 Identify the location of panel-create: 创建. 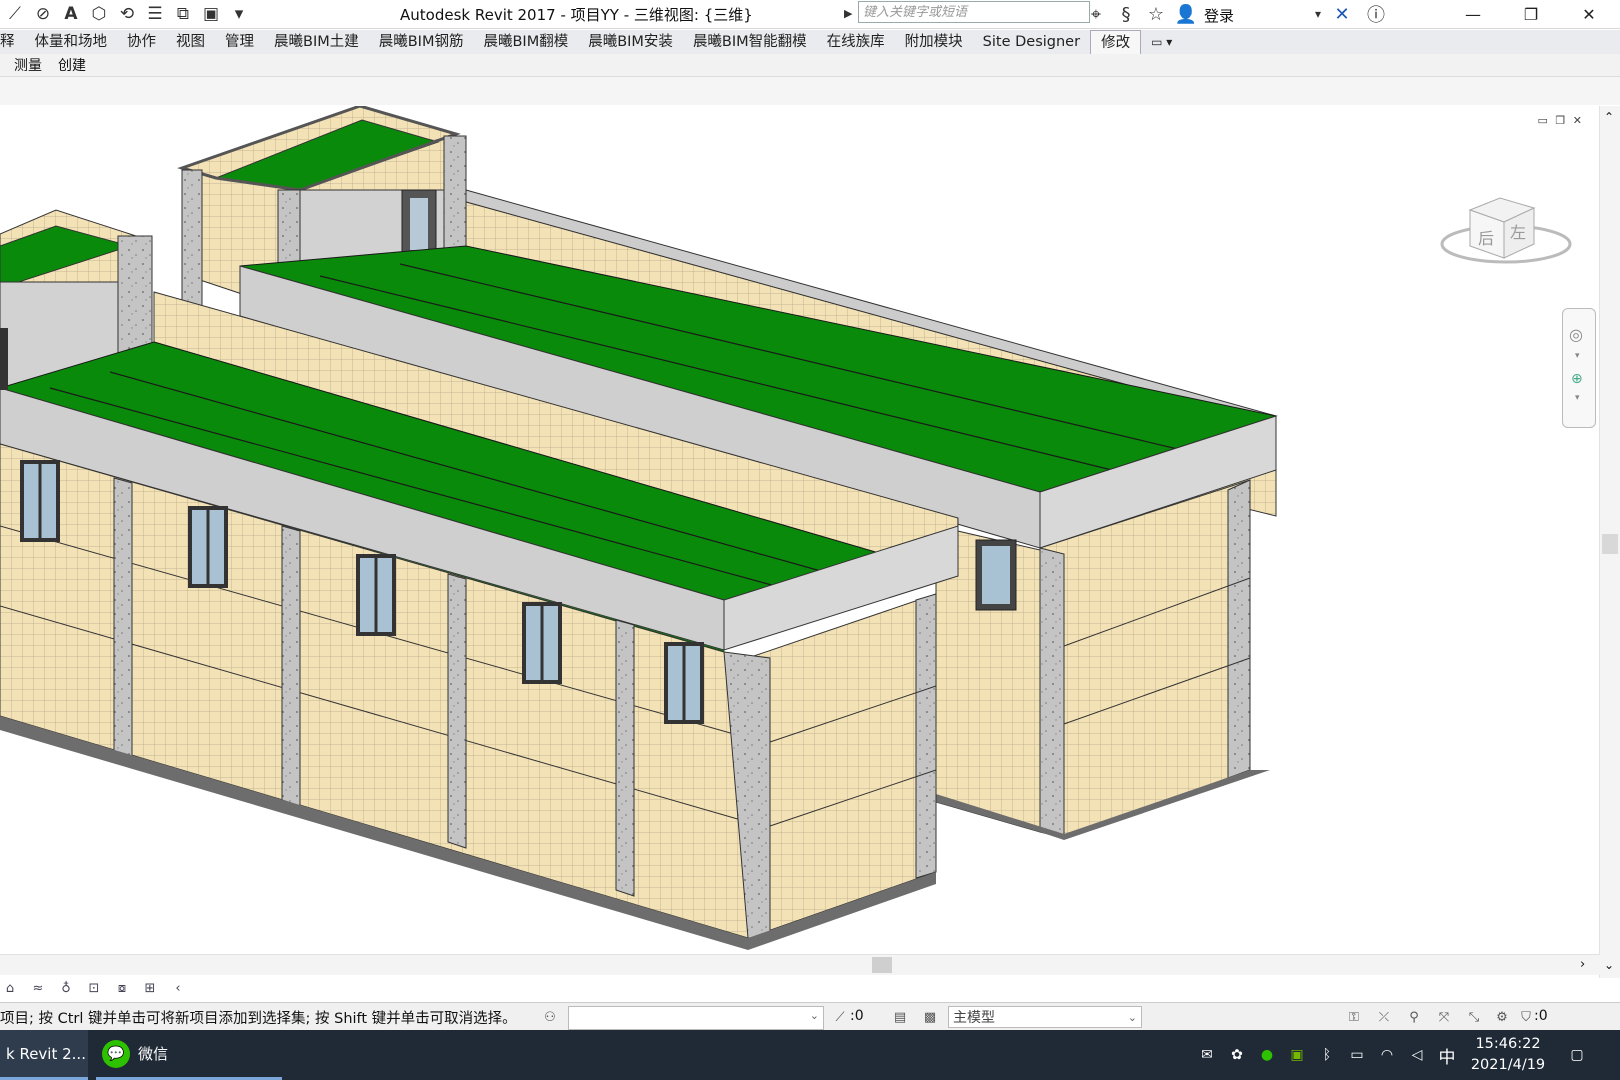
(72, 66).